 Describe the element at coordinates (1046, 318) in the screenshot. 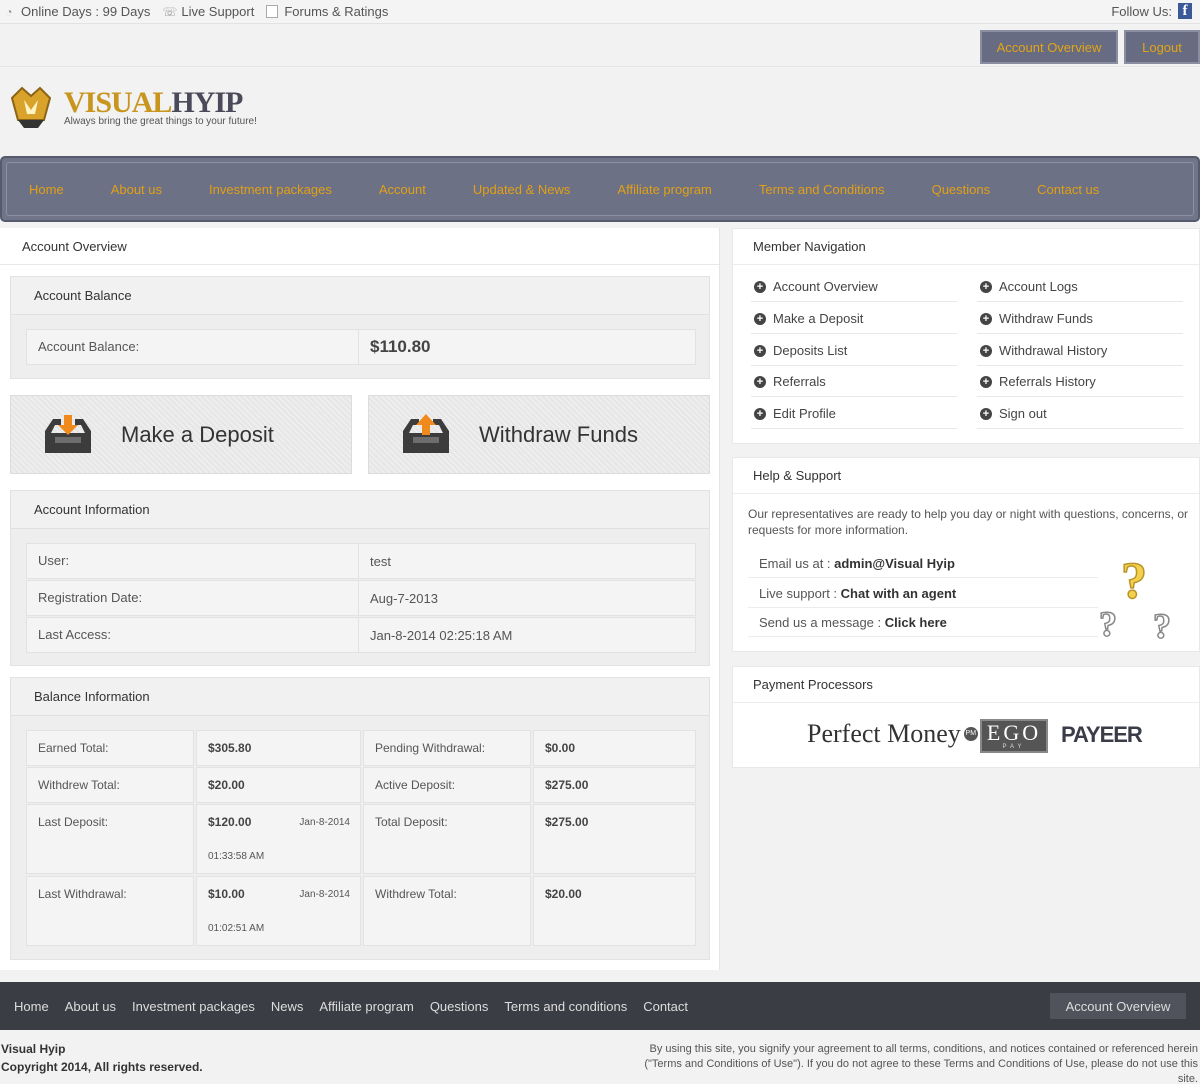

I see `member-link-label: Withdraw Funds` at that location.